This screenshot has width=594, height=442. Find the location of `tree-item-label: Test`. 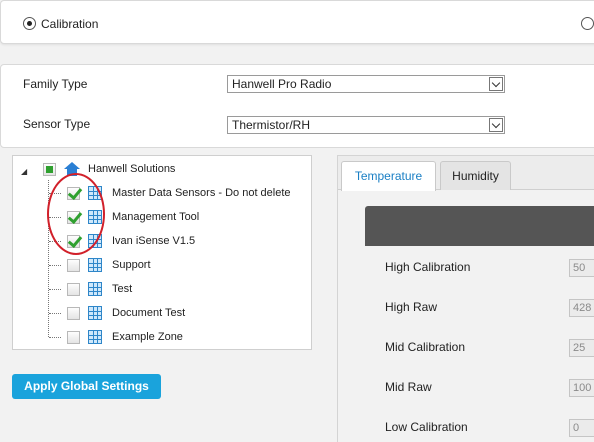

tree-item-label: Test is located at coordinates (122, 289).